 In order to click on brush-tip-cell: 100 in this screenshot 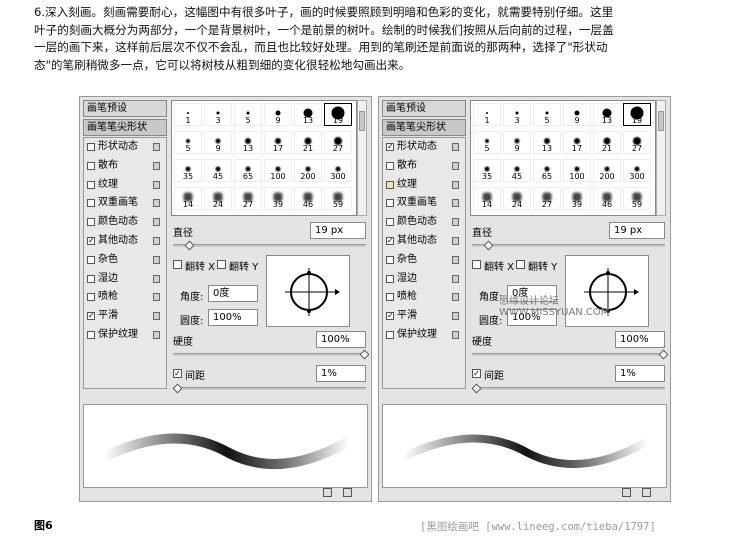, I will do `click(278, 170)`.